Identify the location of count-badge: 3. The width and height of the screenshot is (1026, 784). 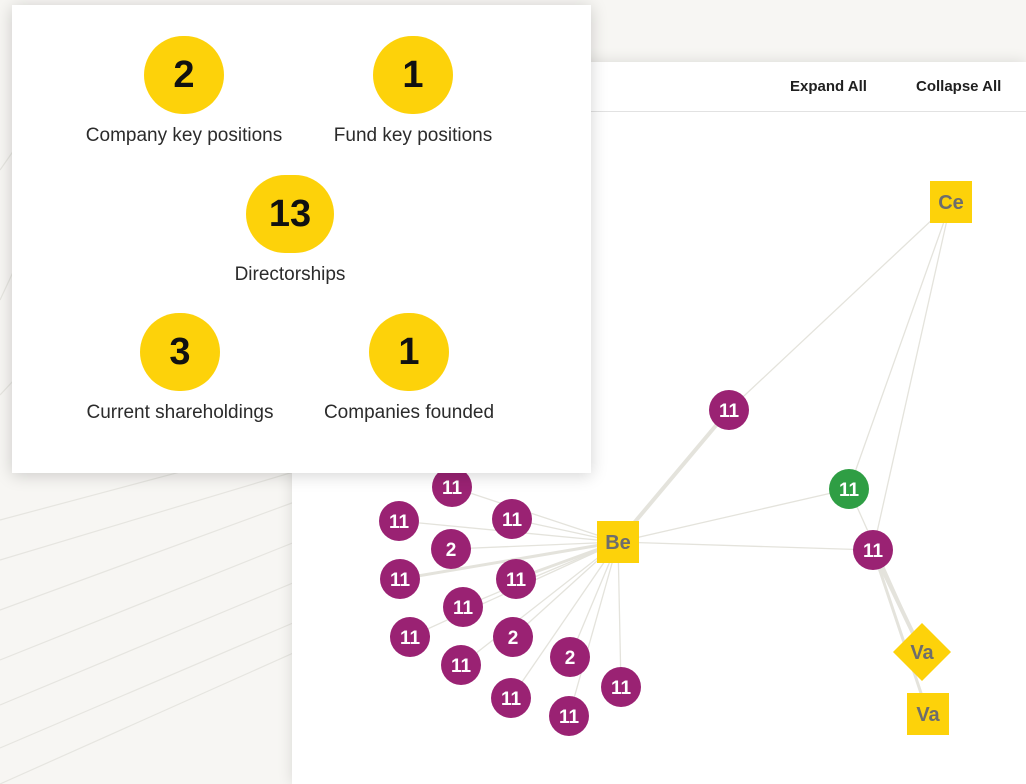
(180, 352).